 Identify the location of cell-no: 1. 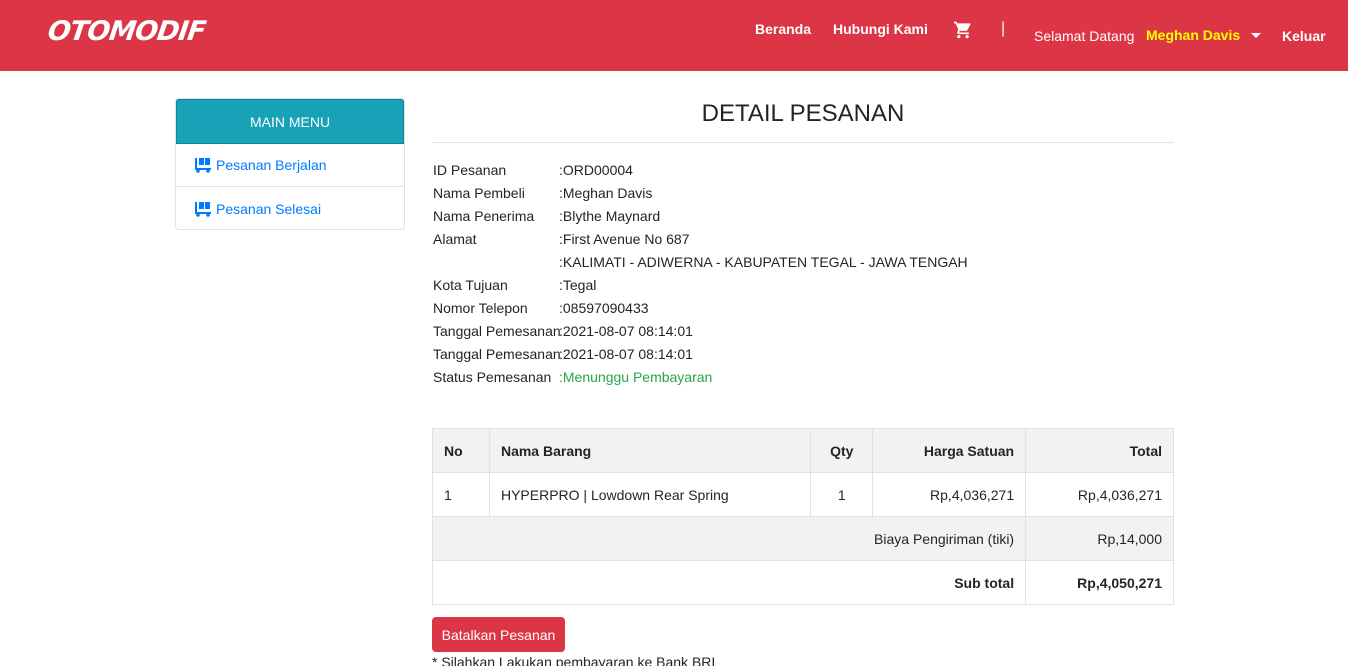
(461, 494).